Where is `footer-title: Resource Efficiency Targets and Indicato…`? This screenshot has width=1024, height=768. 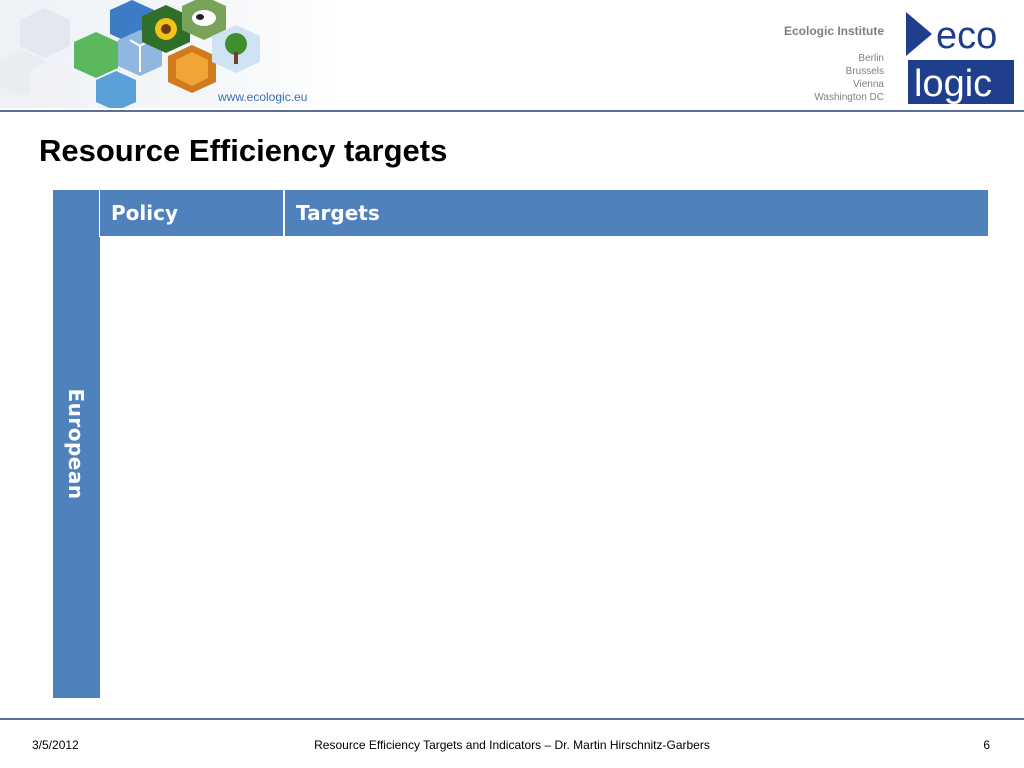 footer-title: Resource Efficiency Targets and Indicato… is located at coordinates (512, 745).